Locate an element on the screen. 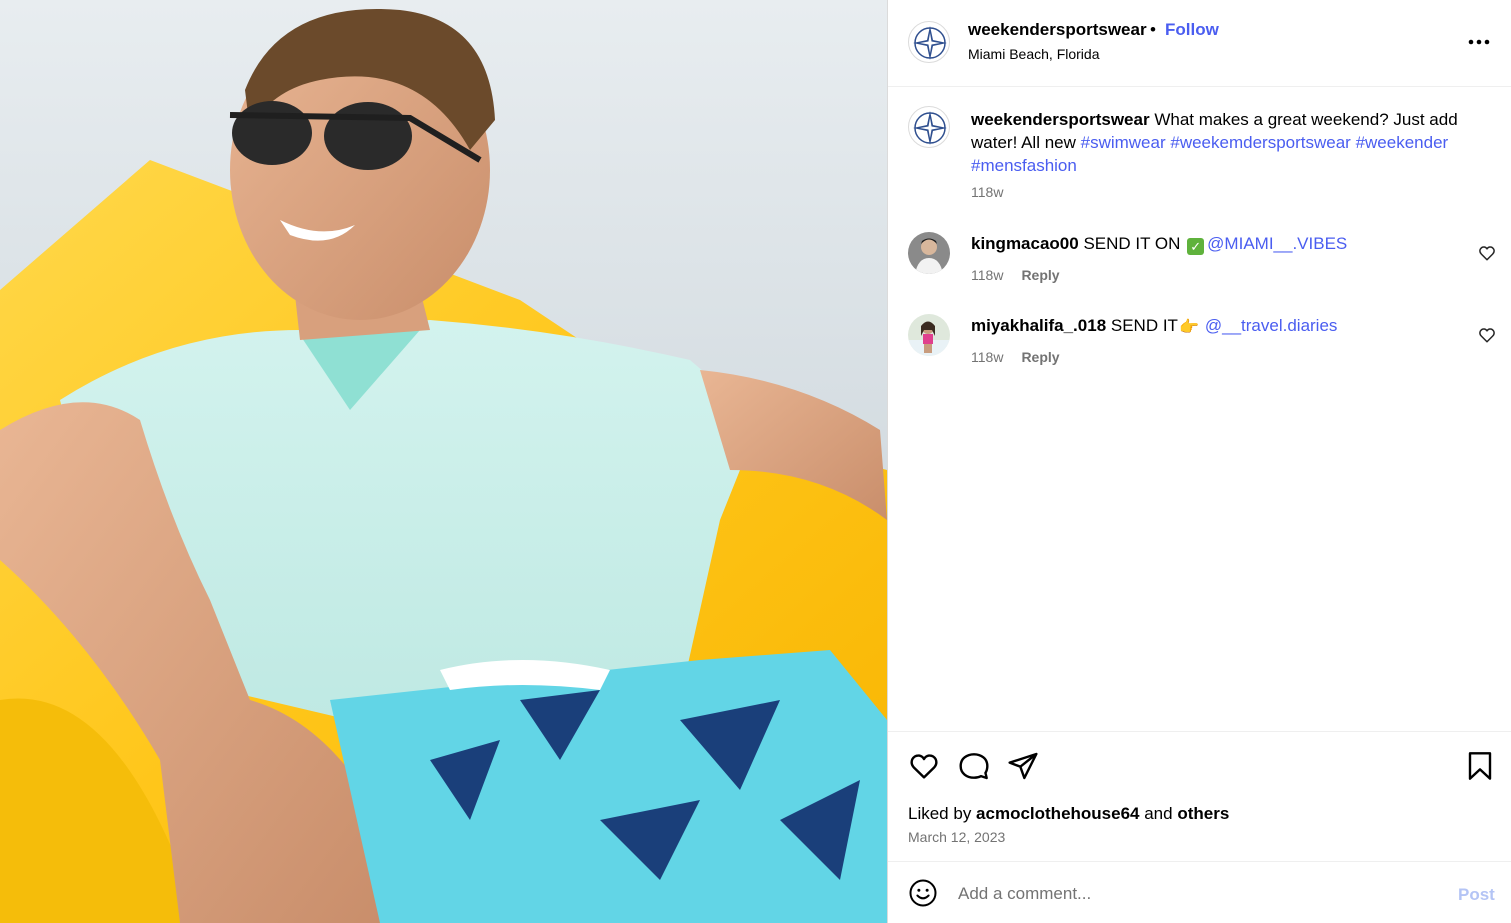 Image resolution: width=1511 pixels, height=923 pixels. comment-mention: @MIAMI__.VIBES is located at coordinates (1277, 243).